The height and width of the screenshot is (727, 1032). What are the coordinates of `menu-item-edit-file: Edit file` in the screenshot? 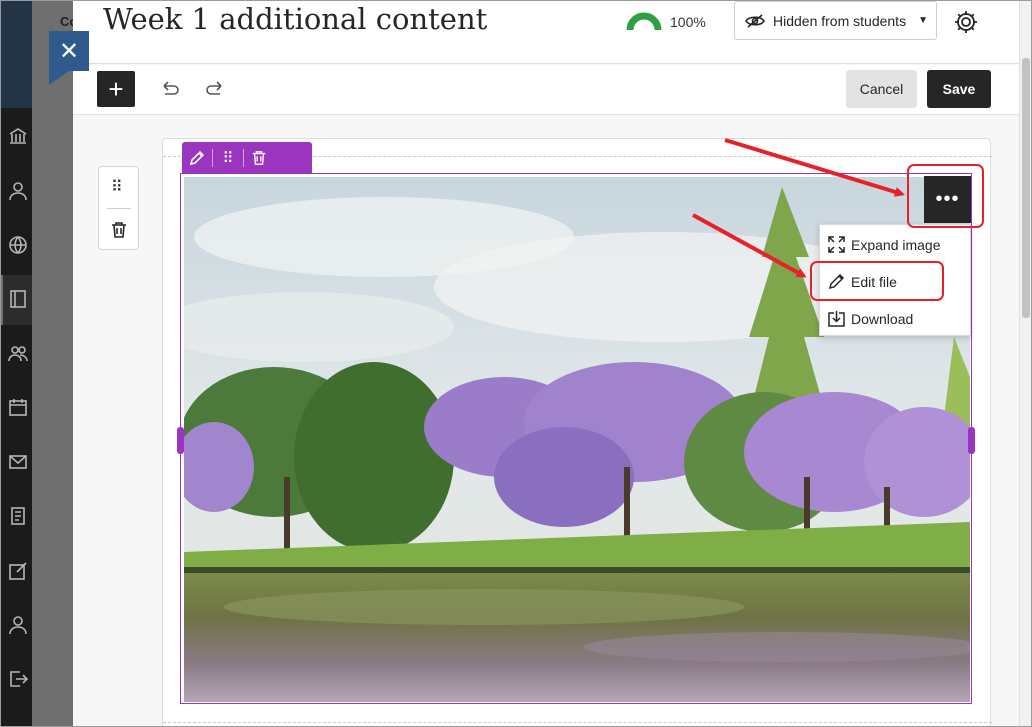 It's located at (896, 281).